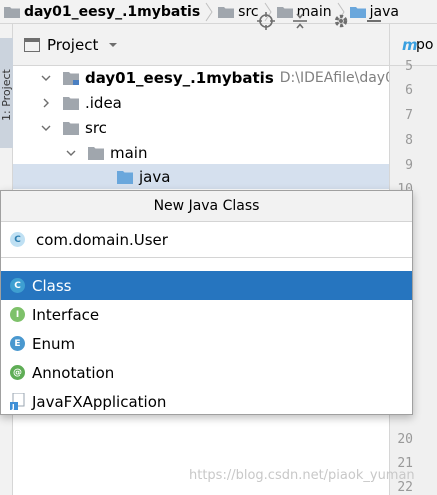  Describe the element at coordinates (409, 115) in the screenshot. I see `line-number: 7` at that location.